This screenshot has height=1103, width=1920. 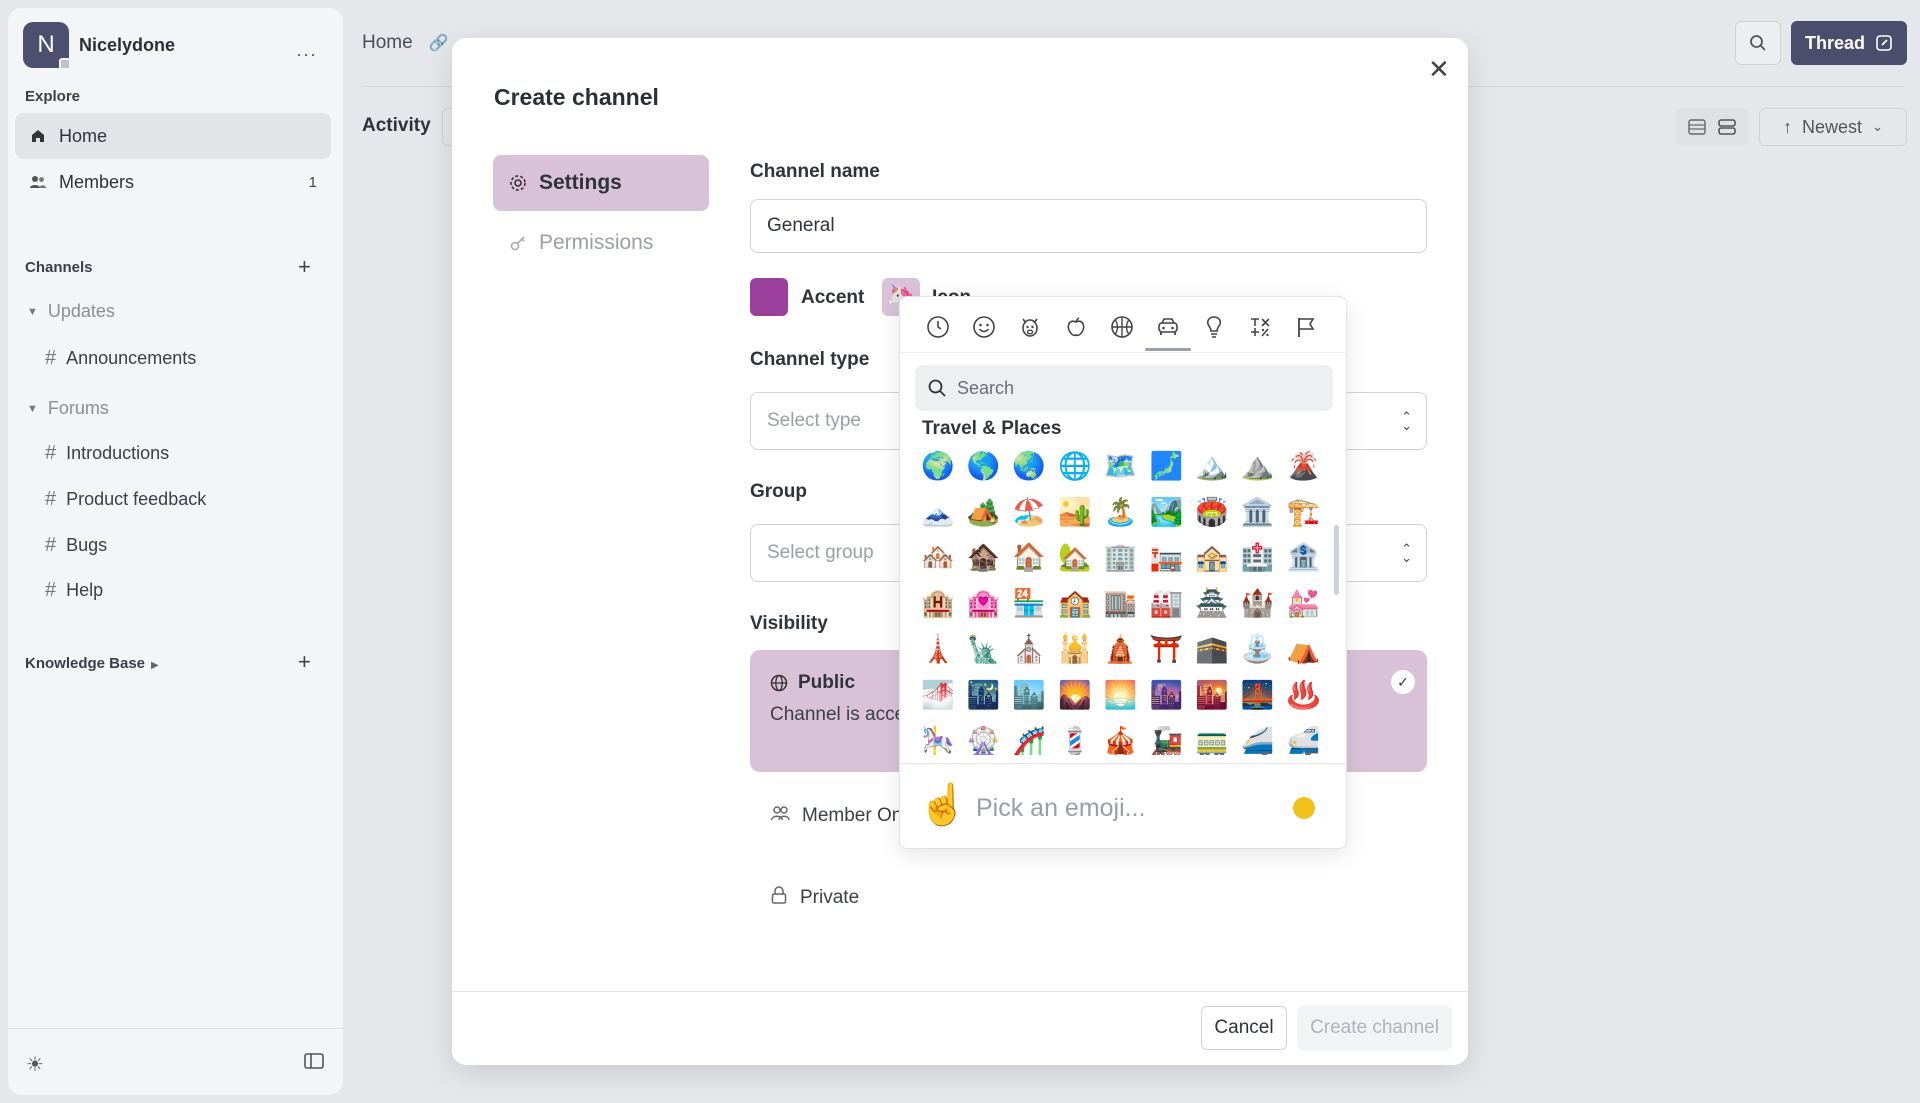 What do you see at coordinates (1121, 466) in the screenshot?
I see `emoji-button: 🗺️` at bounding box center [1121, 466].